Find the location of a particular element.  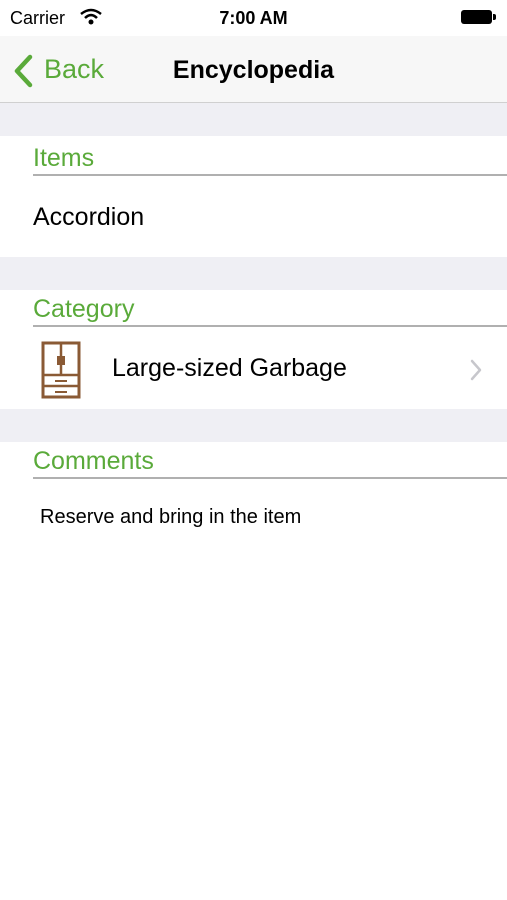

battery-icon is located at coordinates (479, 17).